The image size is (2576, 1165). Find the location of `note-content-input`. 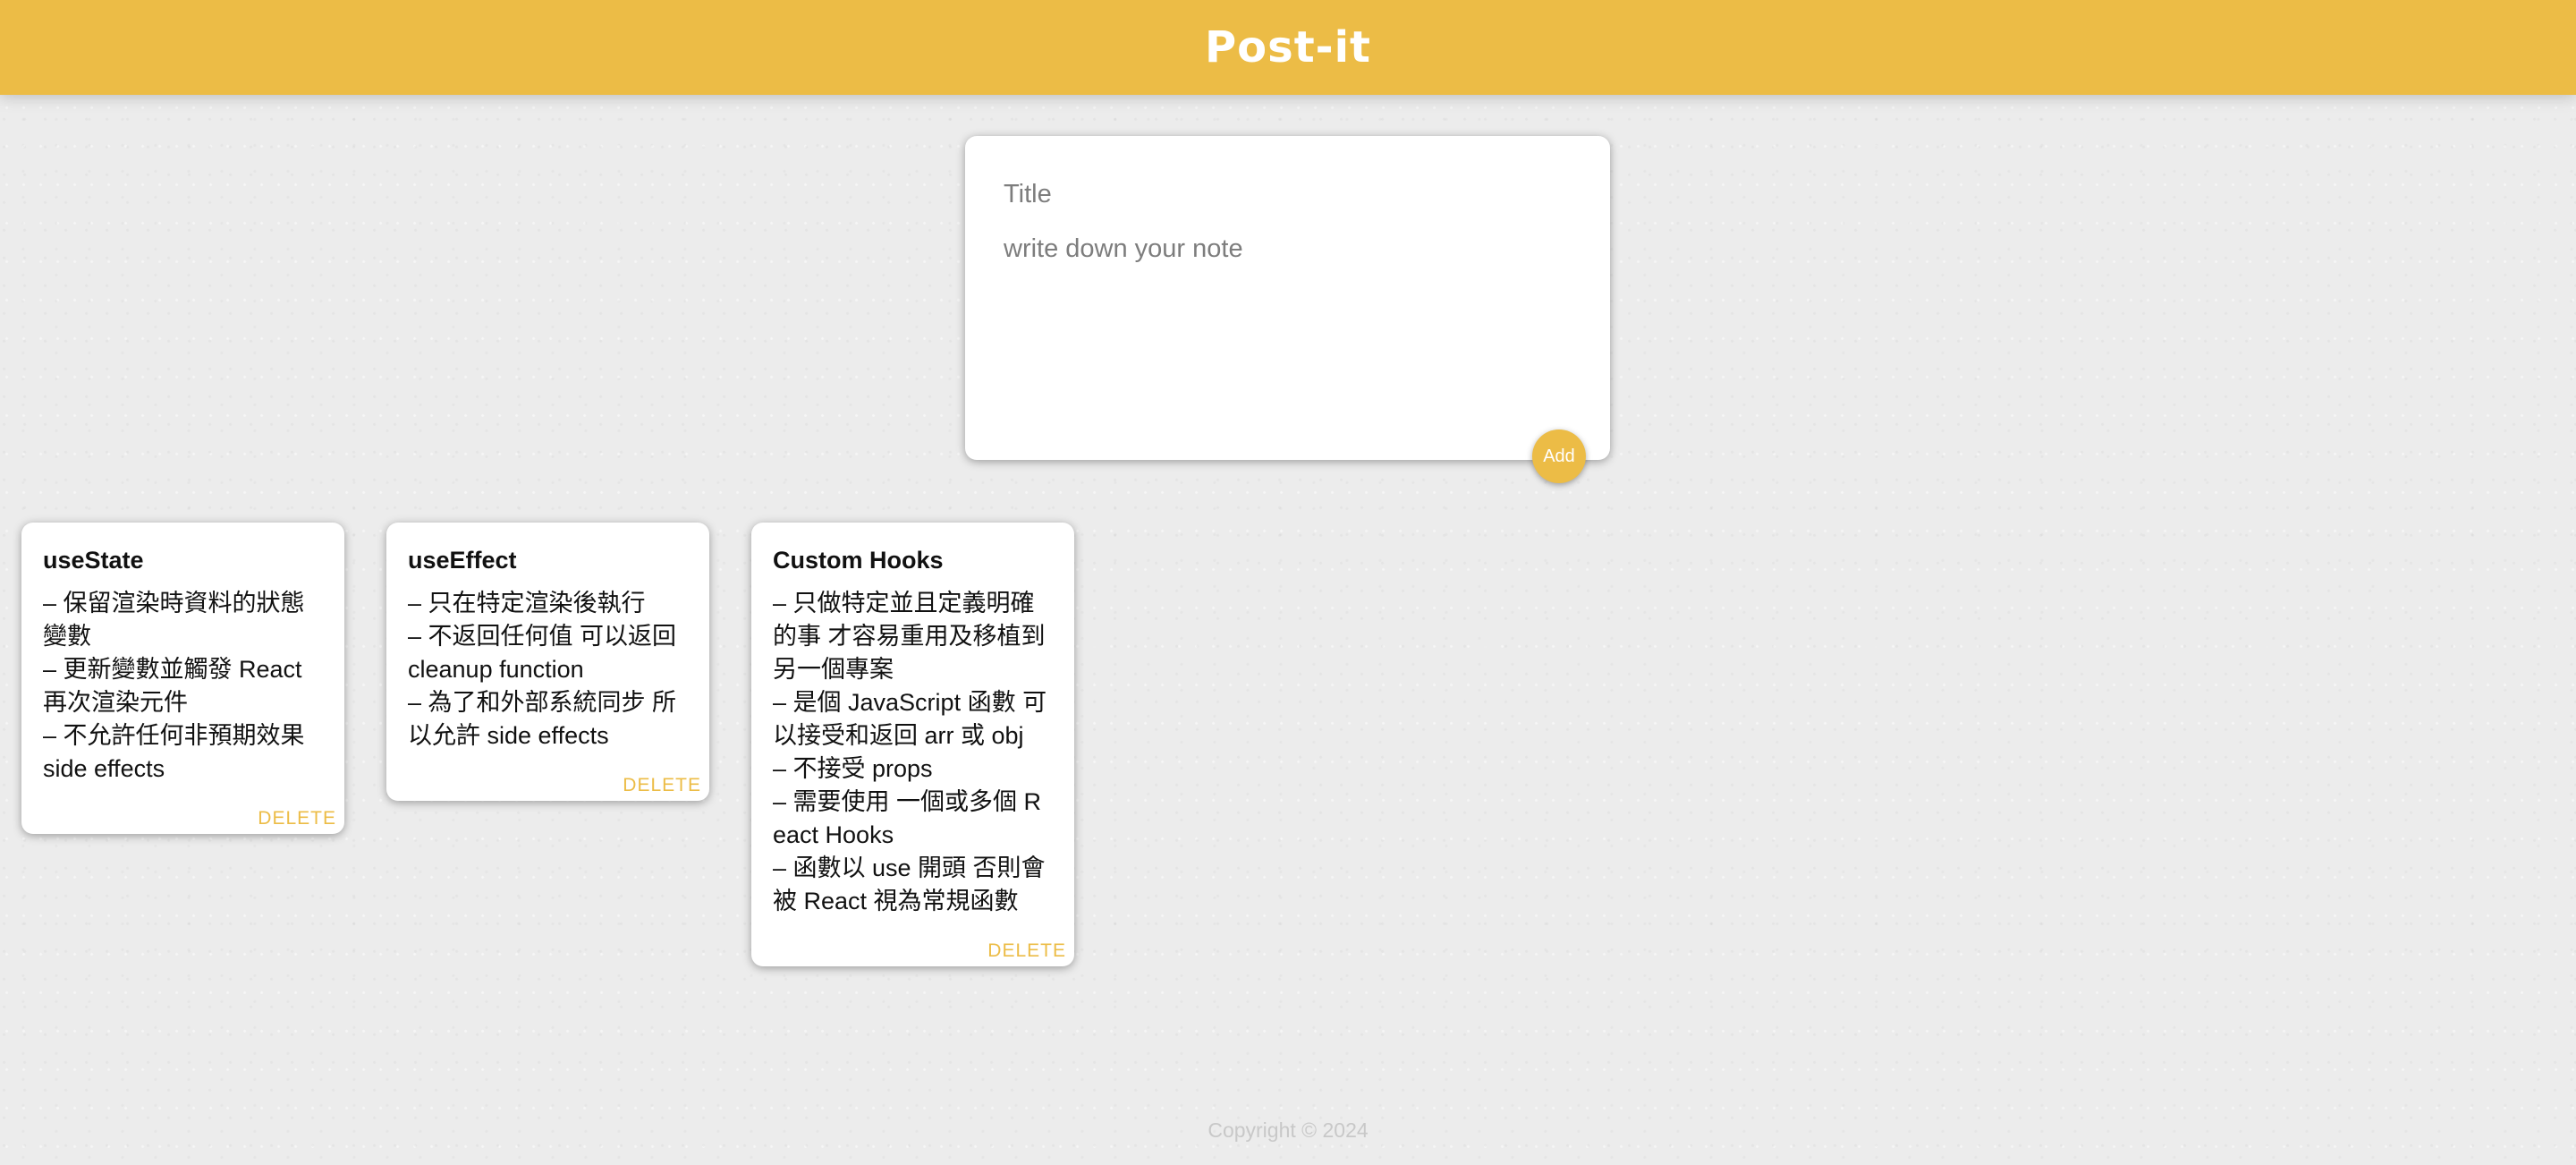

note-content-input is located at coordinates (1288, 323).